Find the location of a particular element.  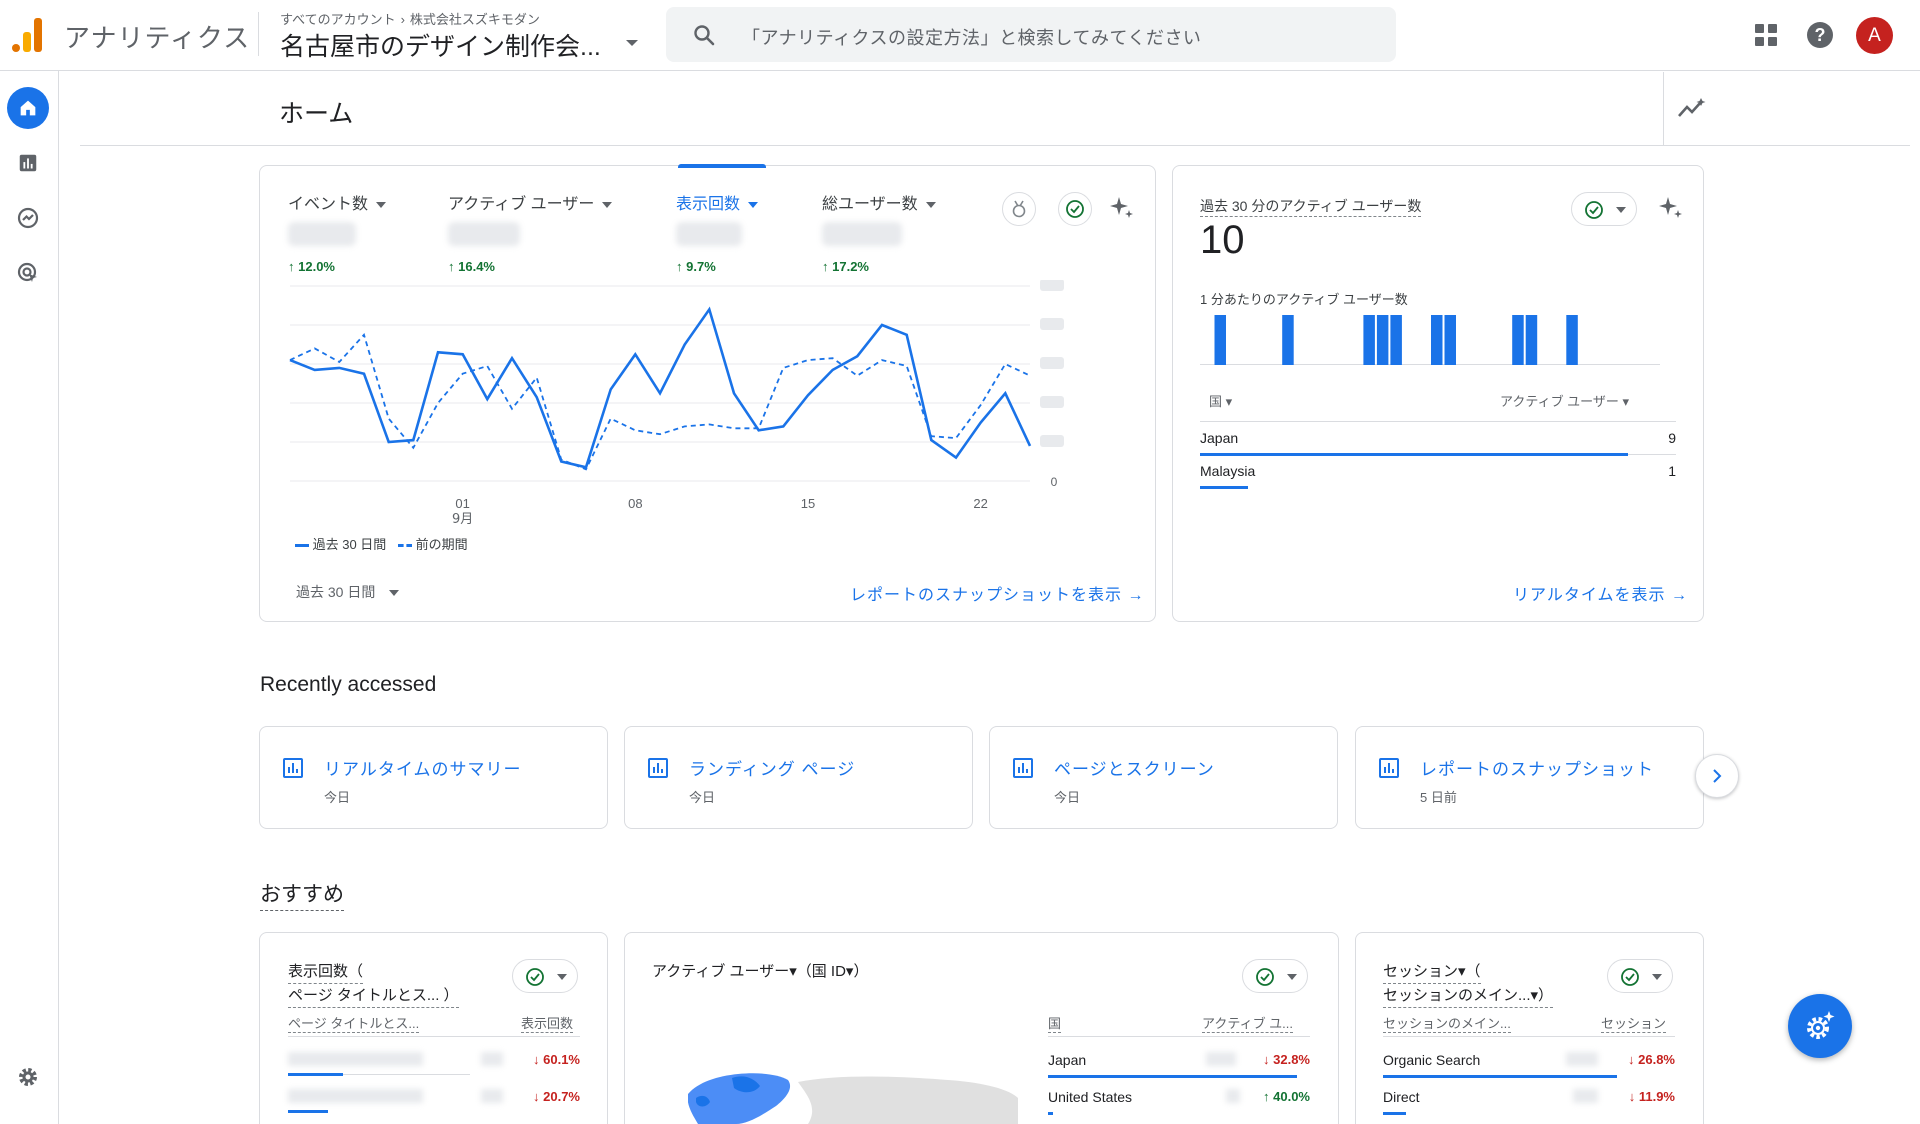

country-dimension-selector: 国 ▾ is located at coordinates (1220, 400).